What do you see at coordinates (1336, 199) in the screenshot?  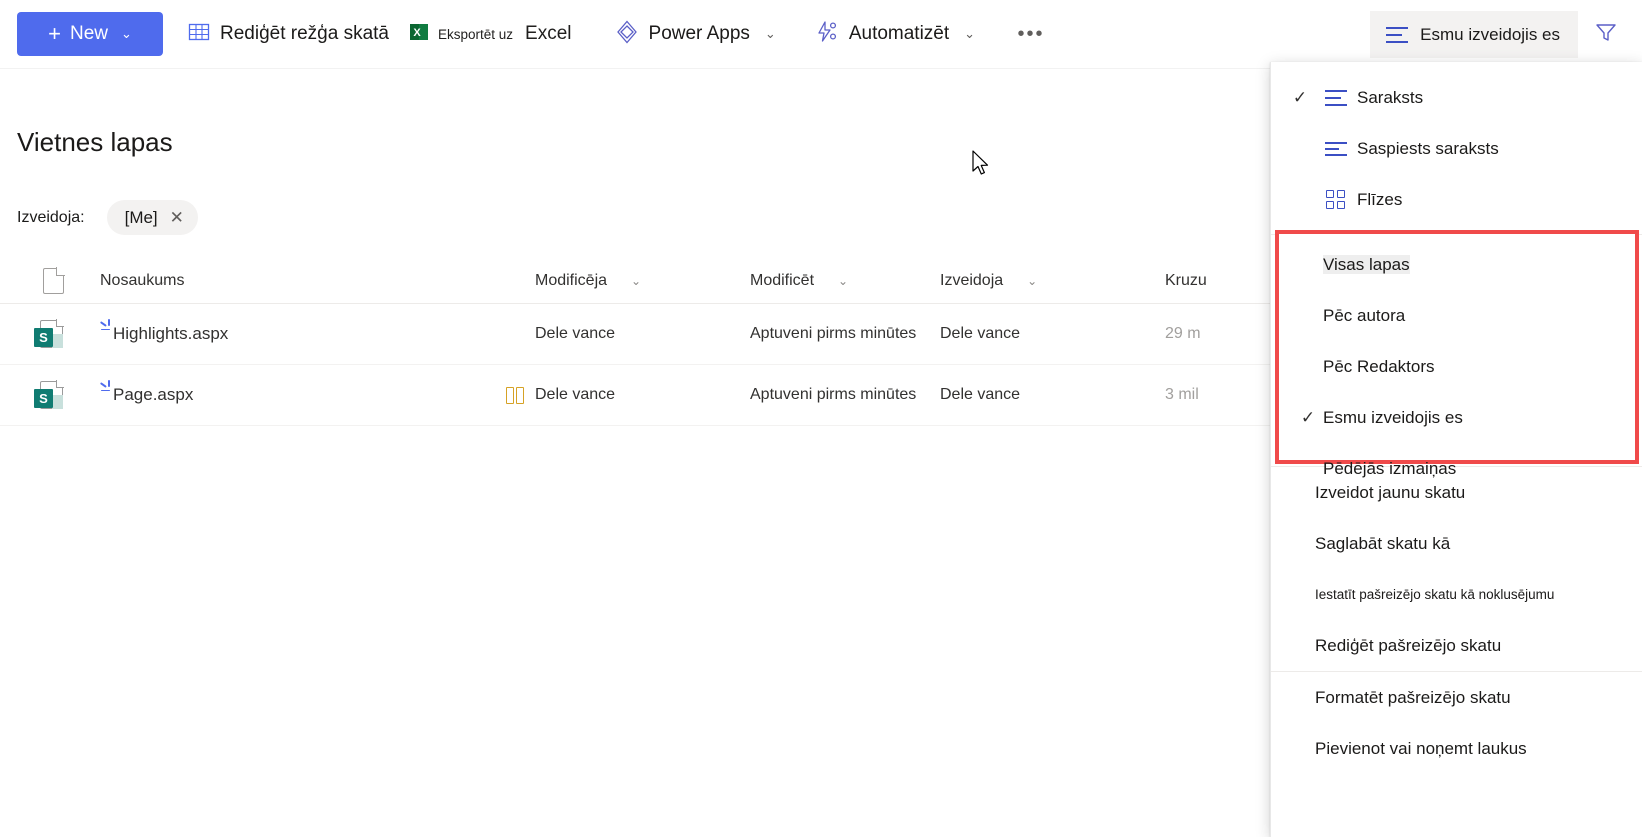 I see `tiles-icon` at bounding box center [1336, 199].